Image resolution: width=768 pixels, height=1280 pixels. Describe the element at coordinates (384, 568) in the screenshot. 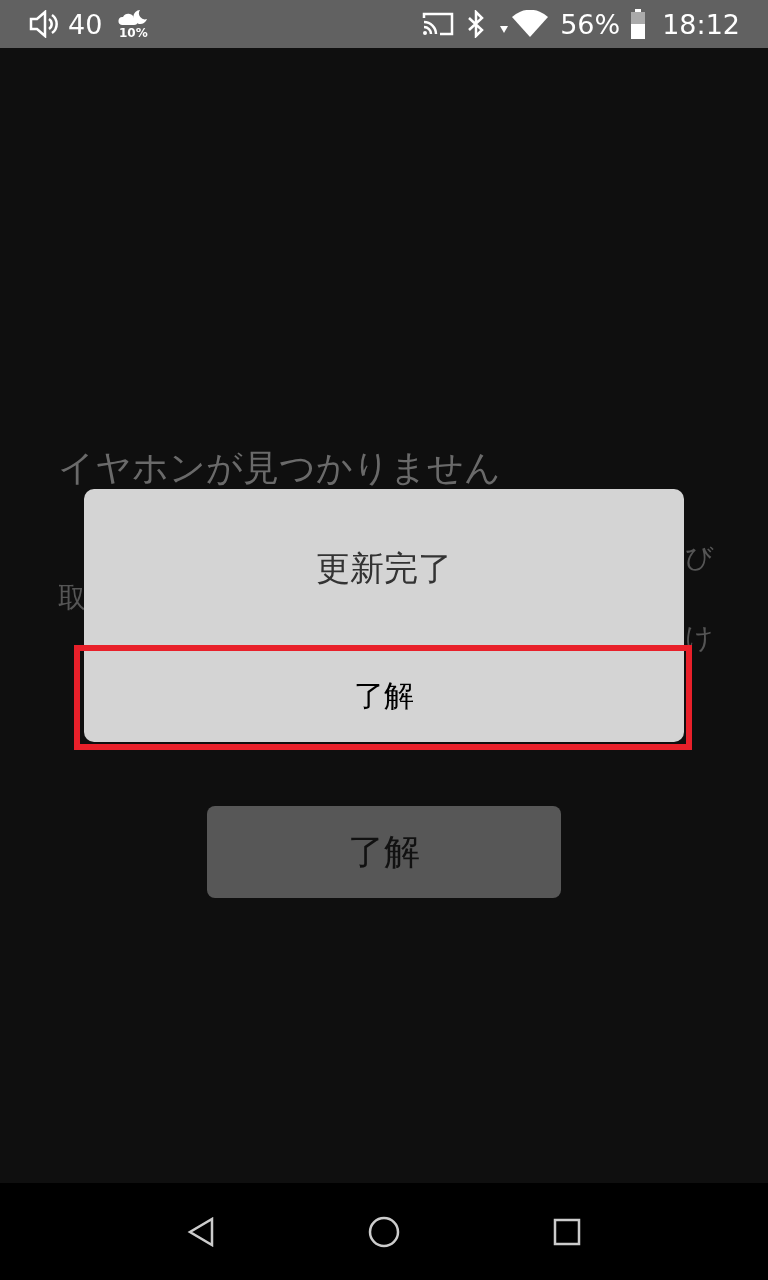

I see `dialog-title: 更新完了` at that location.